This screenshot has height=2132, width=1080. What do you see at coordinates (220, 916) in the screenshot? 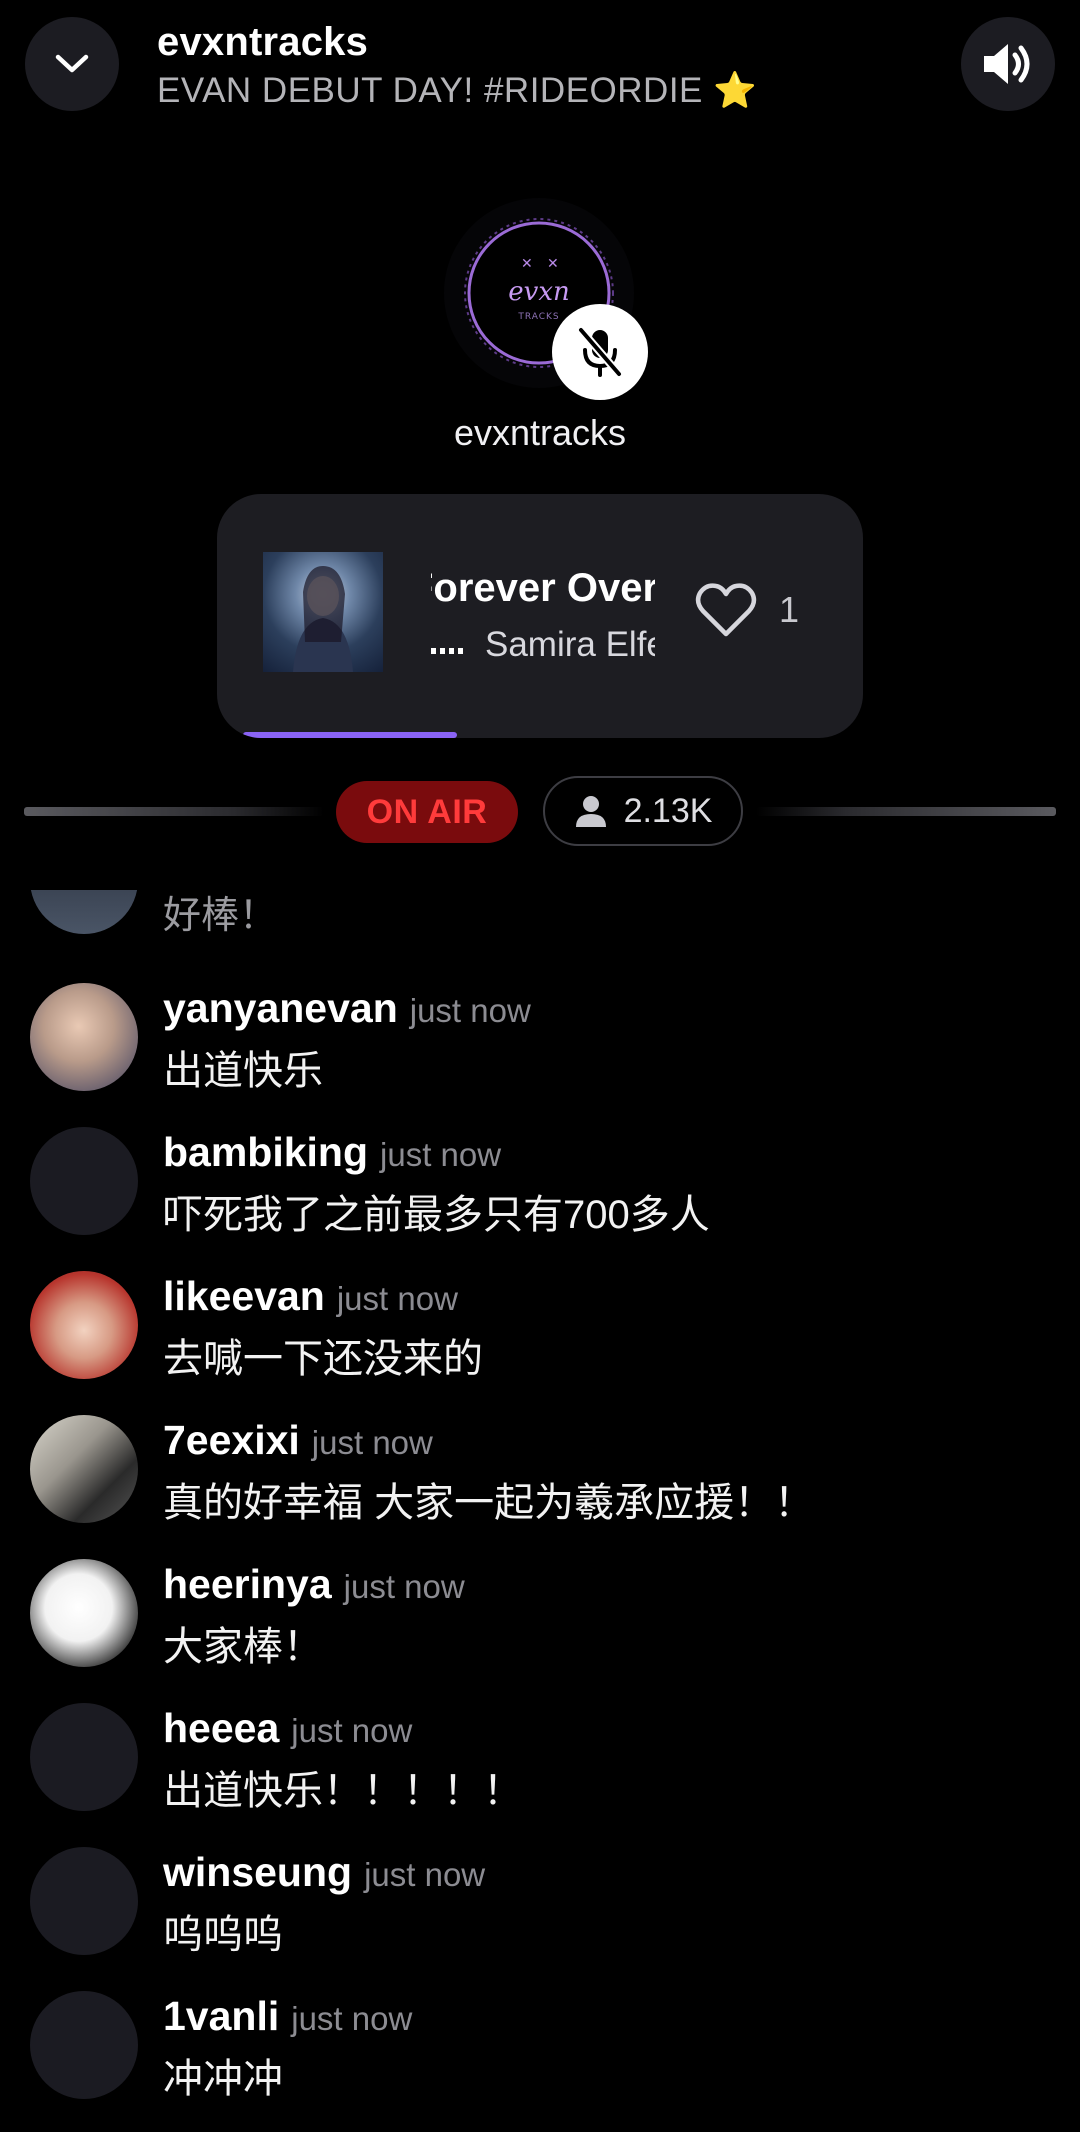
I see `comment-text: 好棒！` at bounding box center [220, 916].